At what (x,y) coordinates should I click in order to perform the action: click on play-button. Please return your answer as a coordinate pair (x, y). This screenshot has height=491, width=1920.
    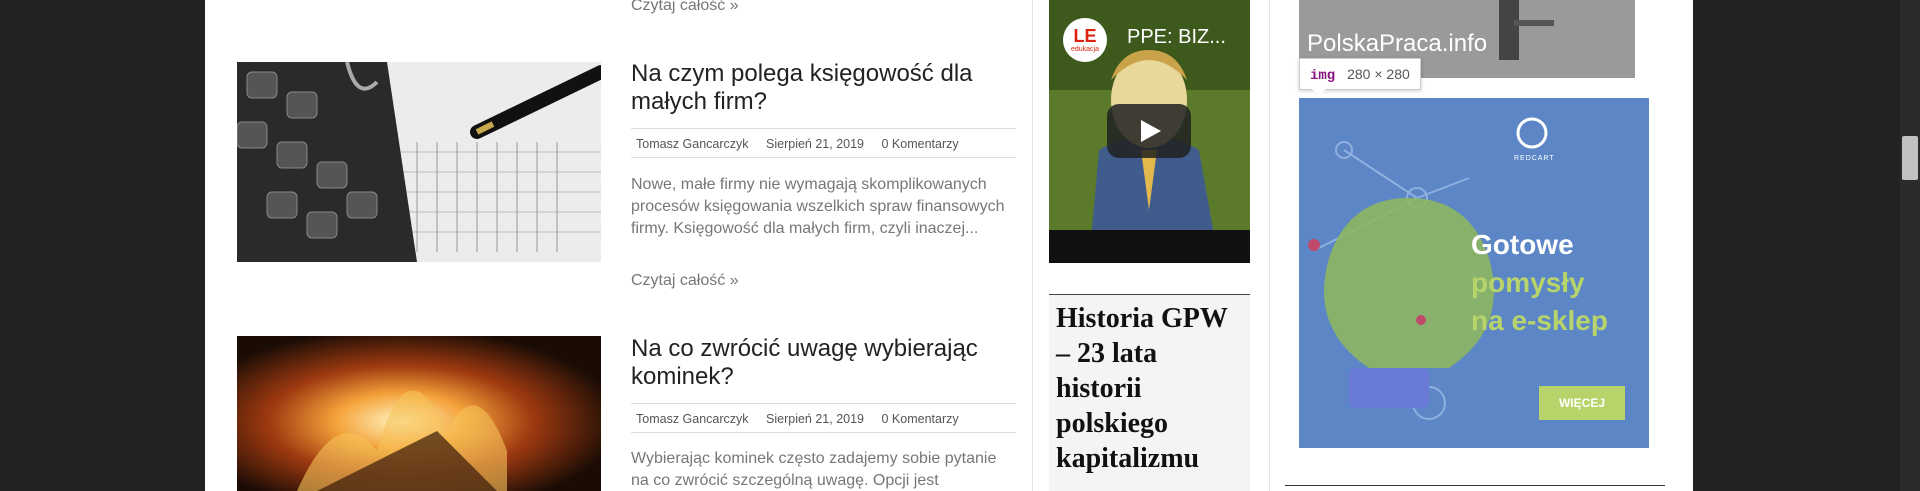
    Looking at the image, I should click on (1149, 131).